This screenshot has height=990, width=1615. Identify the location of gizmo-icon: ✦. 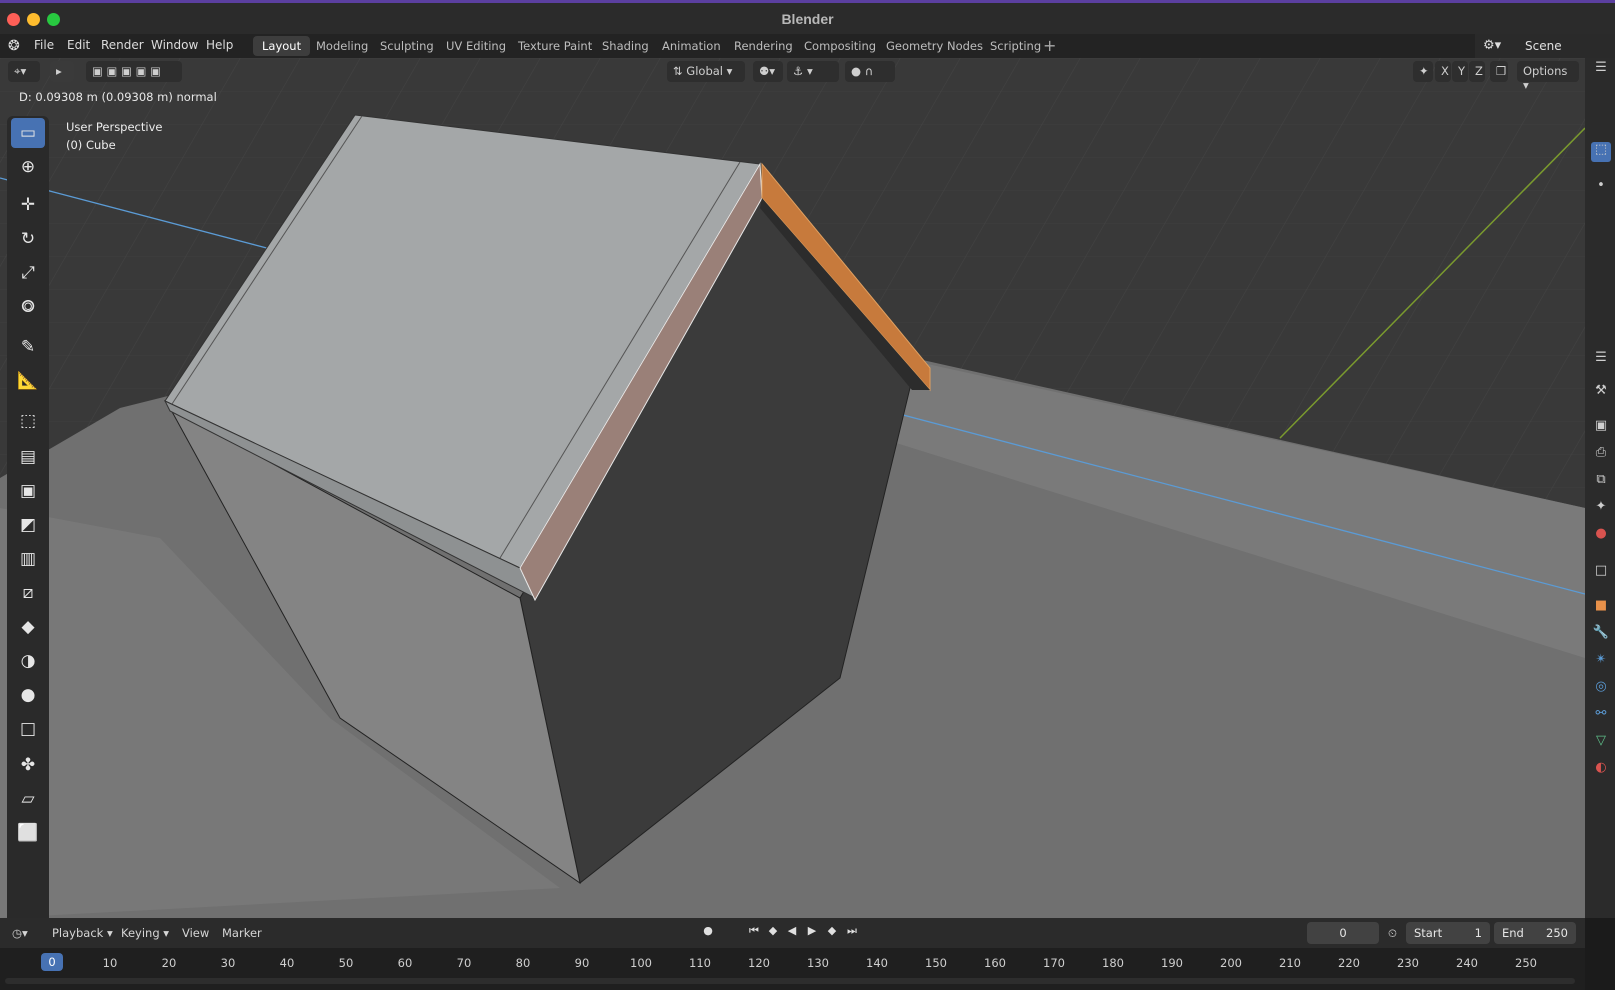
(1423, 71).